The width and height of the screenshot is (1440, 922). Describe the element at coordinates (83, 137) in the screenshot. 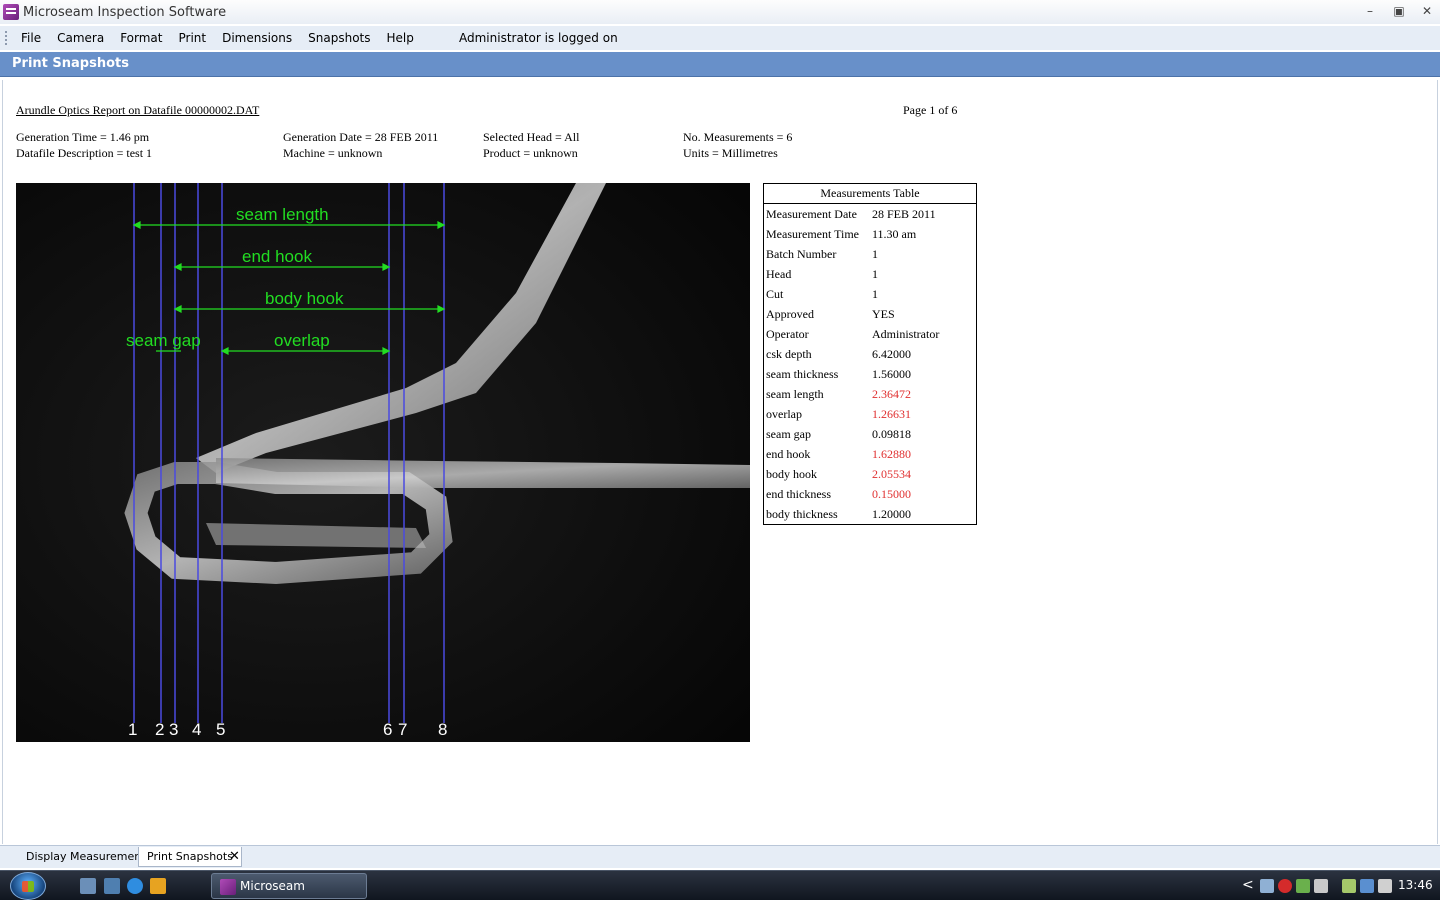

I see `generation-time: Generation Time = 1.46 pm` at that location.